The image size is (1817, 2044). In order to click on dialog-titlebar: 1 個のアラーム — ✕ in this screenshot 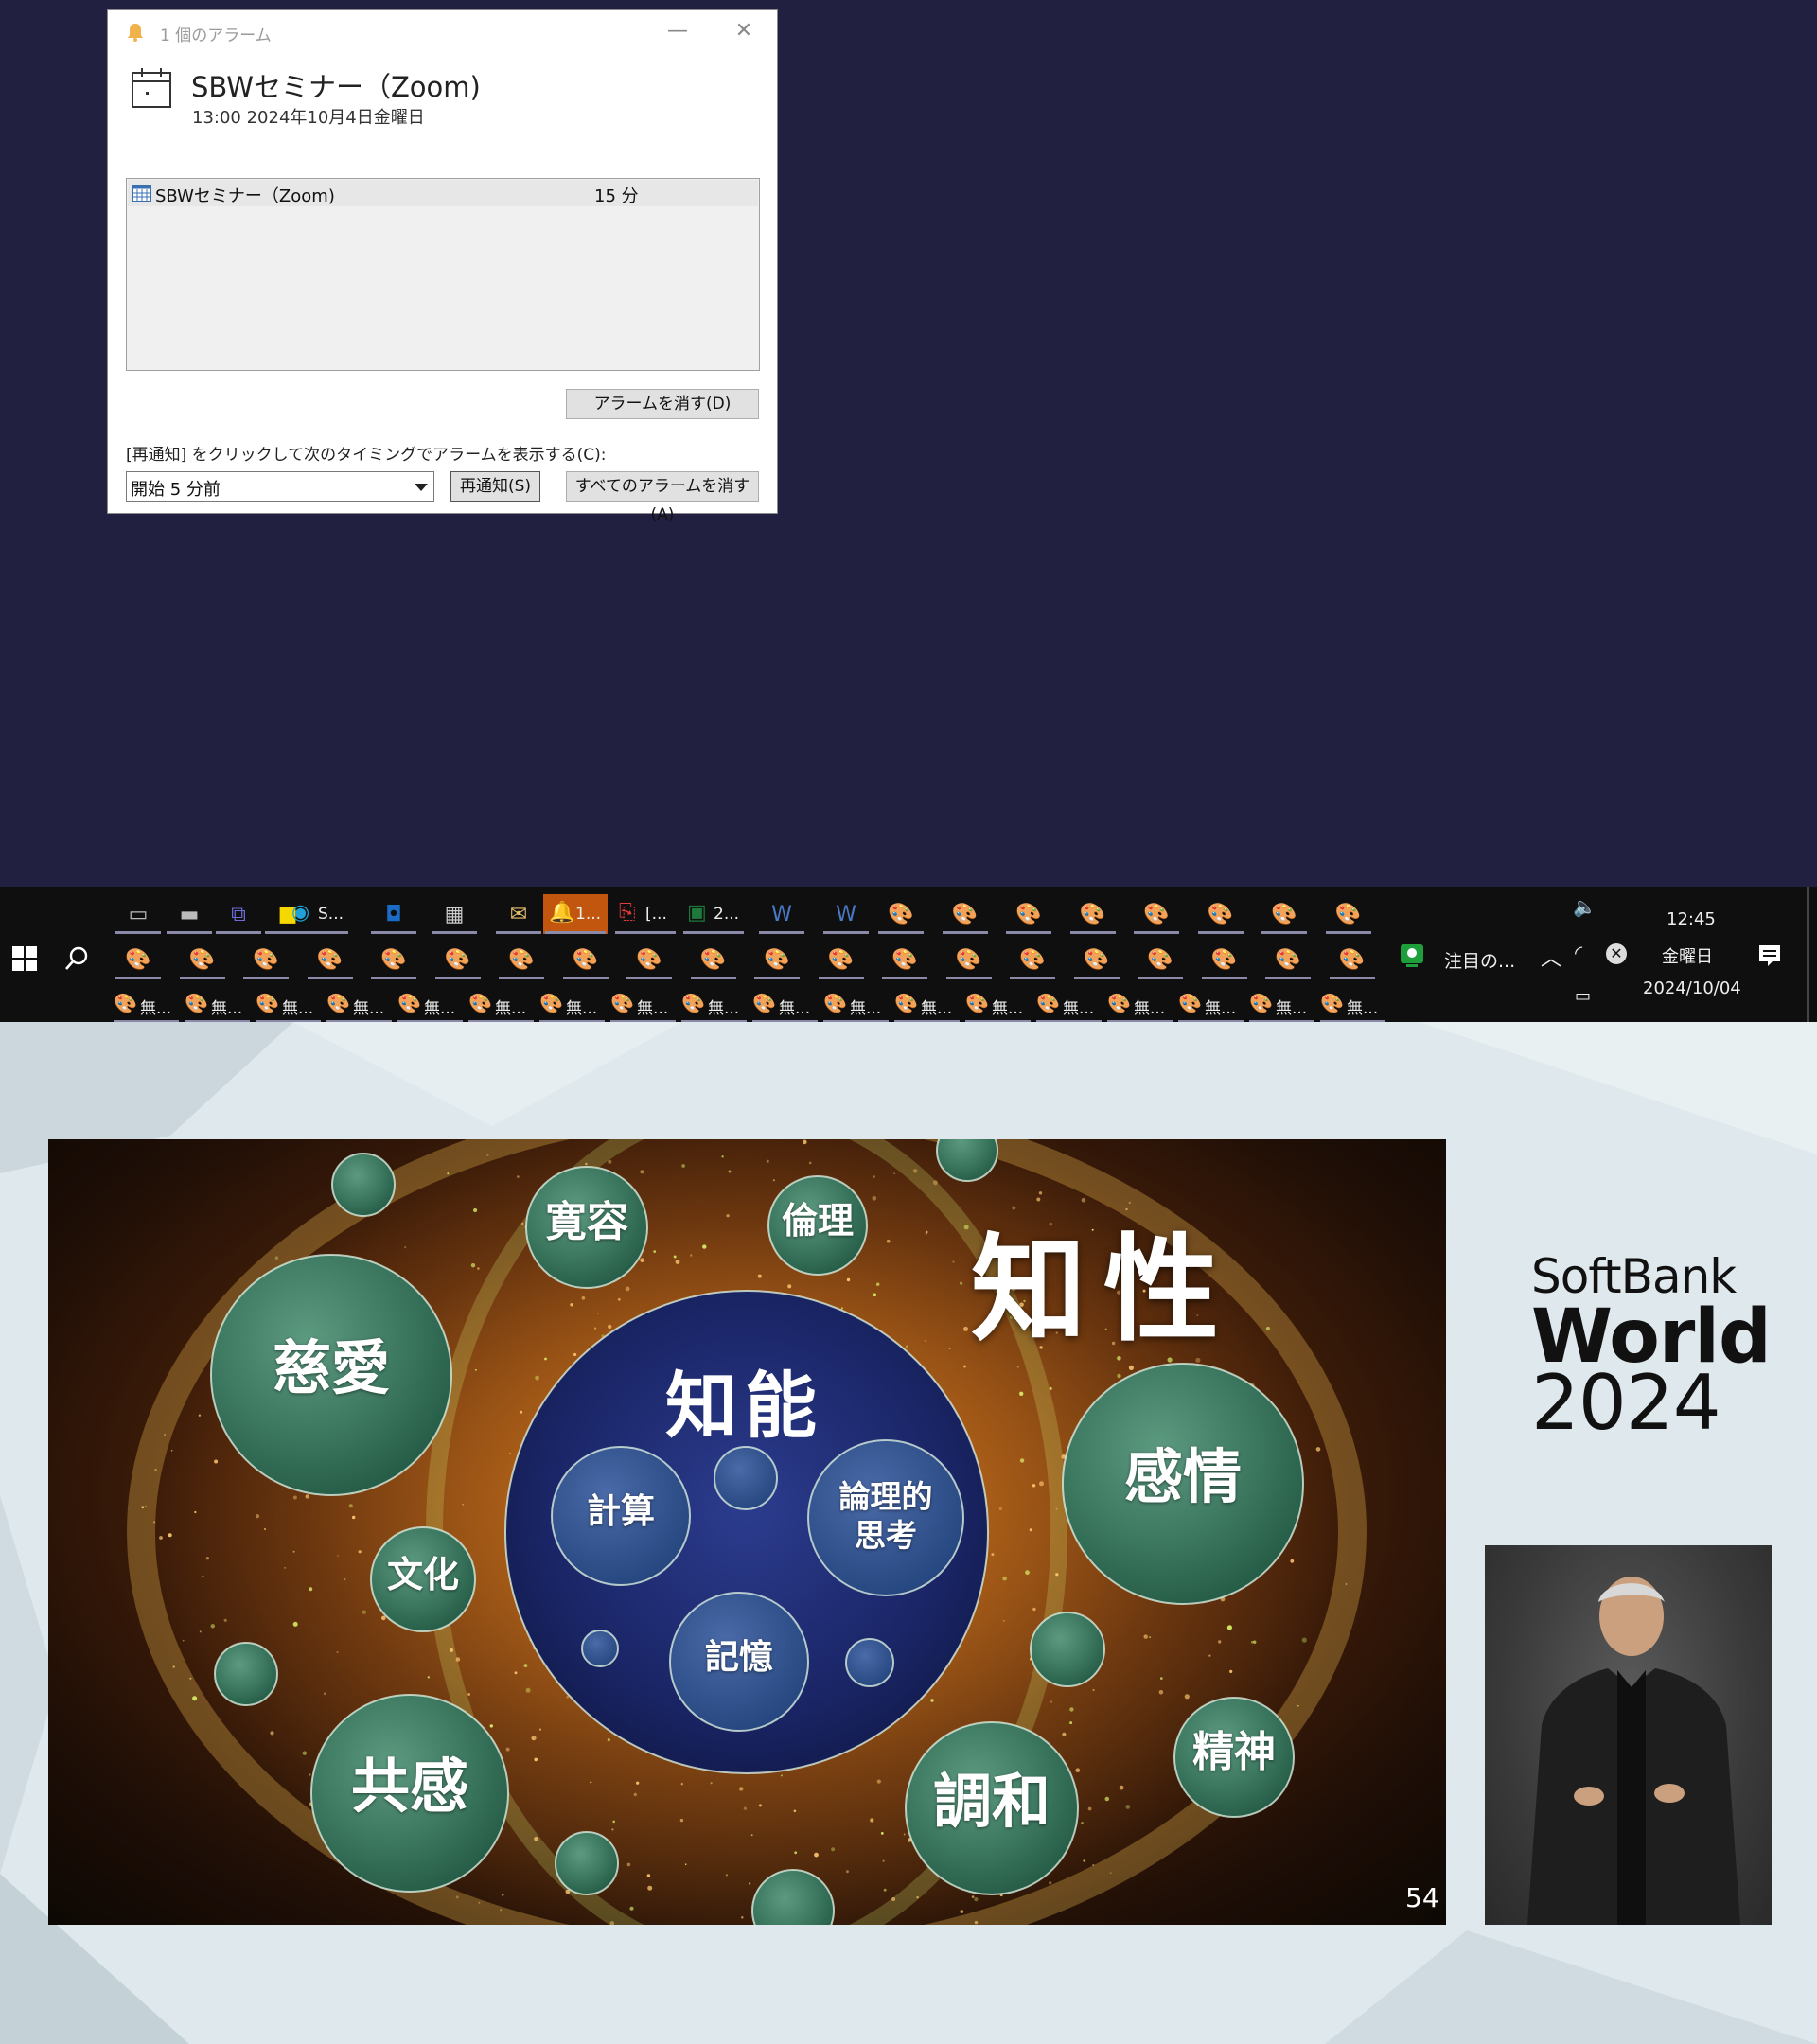, I will do `click(442, 32)`.